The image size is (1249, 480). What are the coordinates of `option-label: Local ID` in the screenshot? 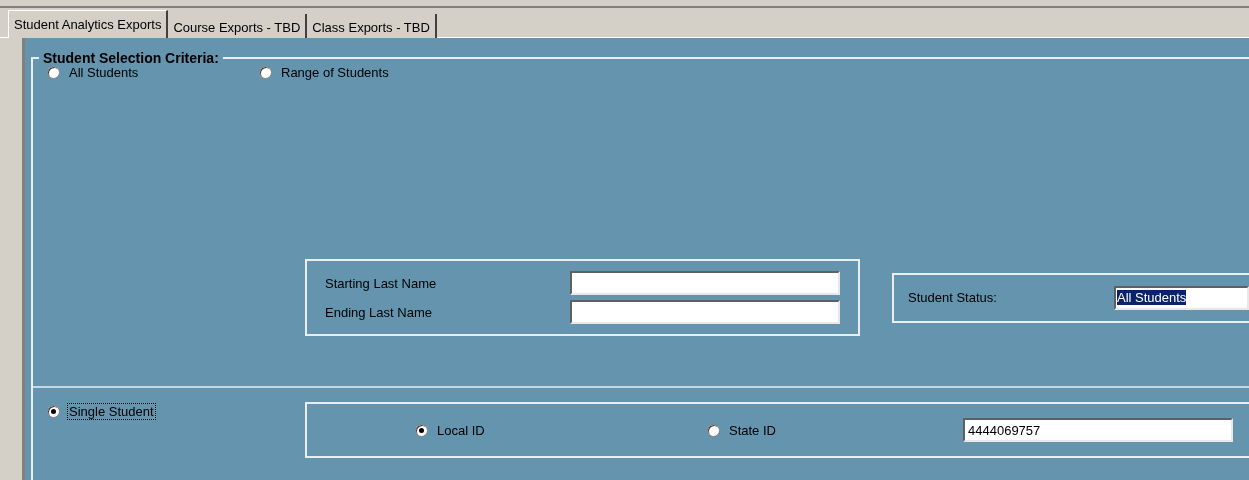 It's located at (461, 430).